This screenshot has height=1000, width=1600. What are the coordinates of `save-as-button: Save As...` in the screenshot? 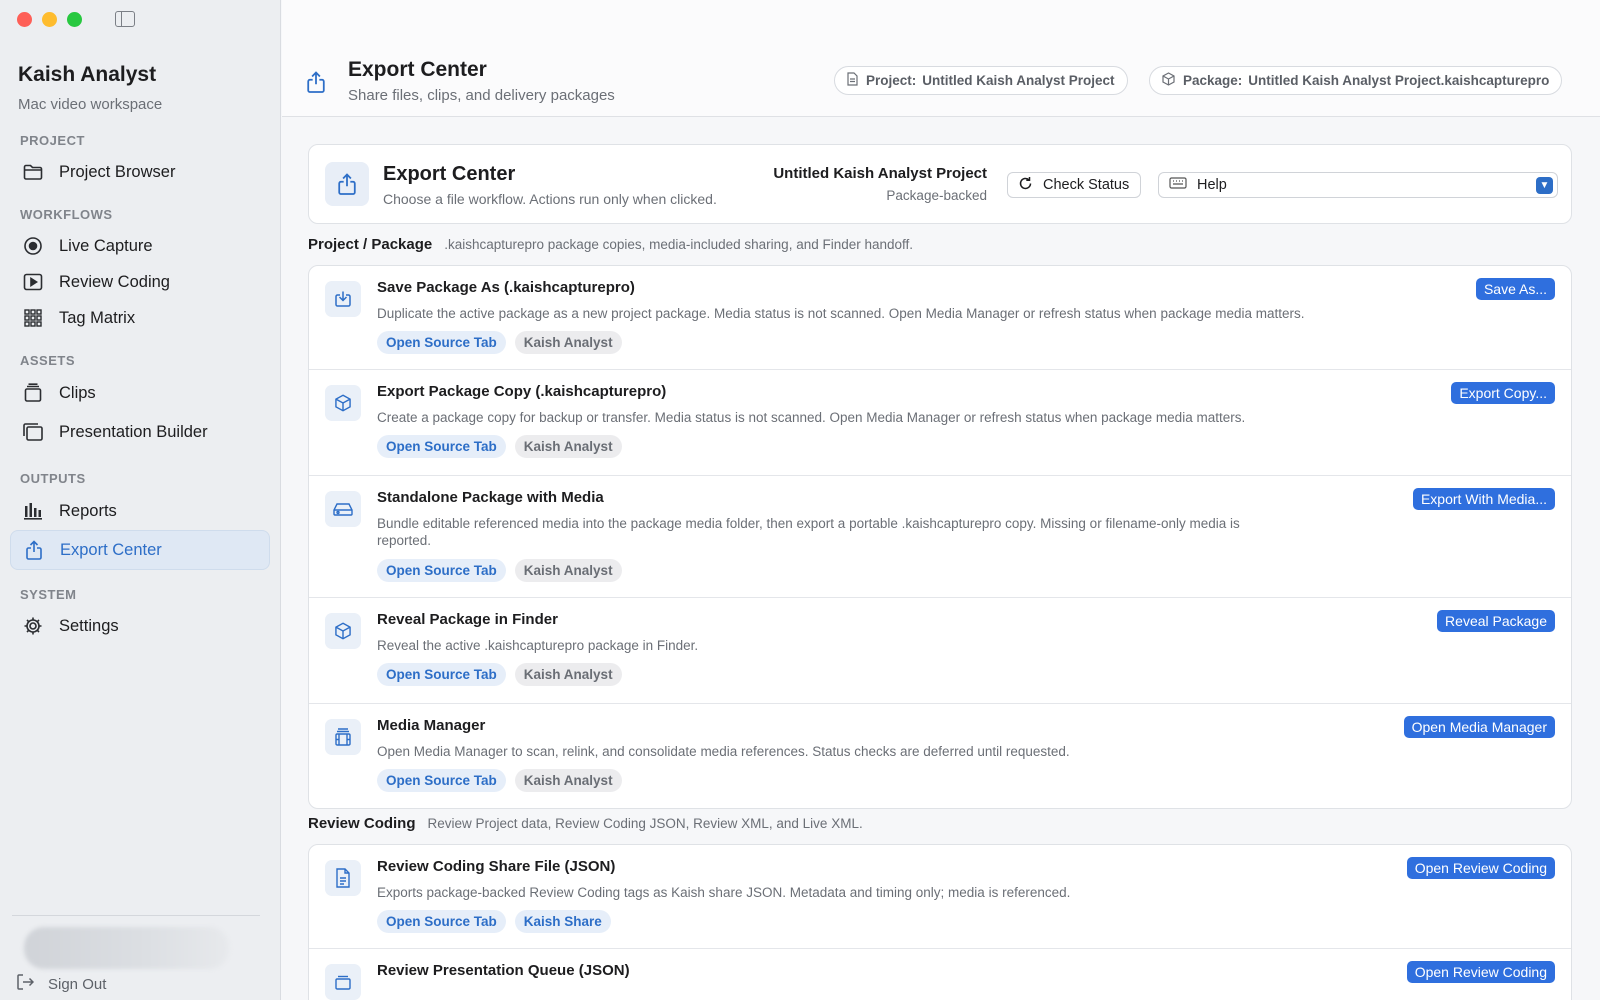 It's located at (1515, 289).